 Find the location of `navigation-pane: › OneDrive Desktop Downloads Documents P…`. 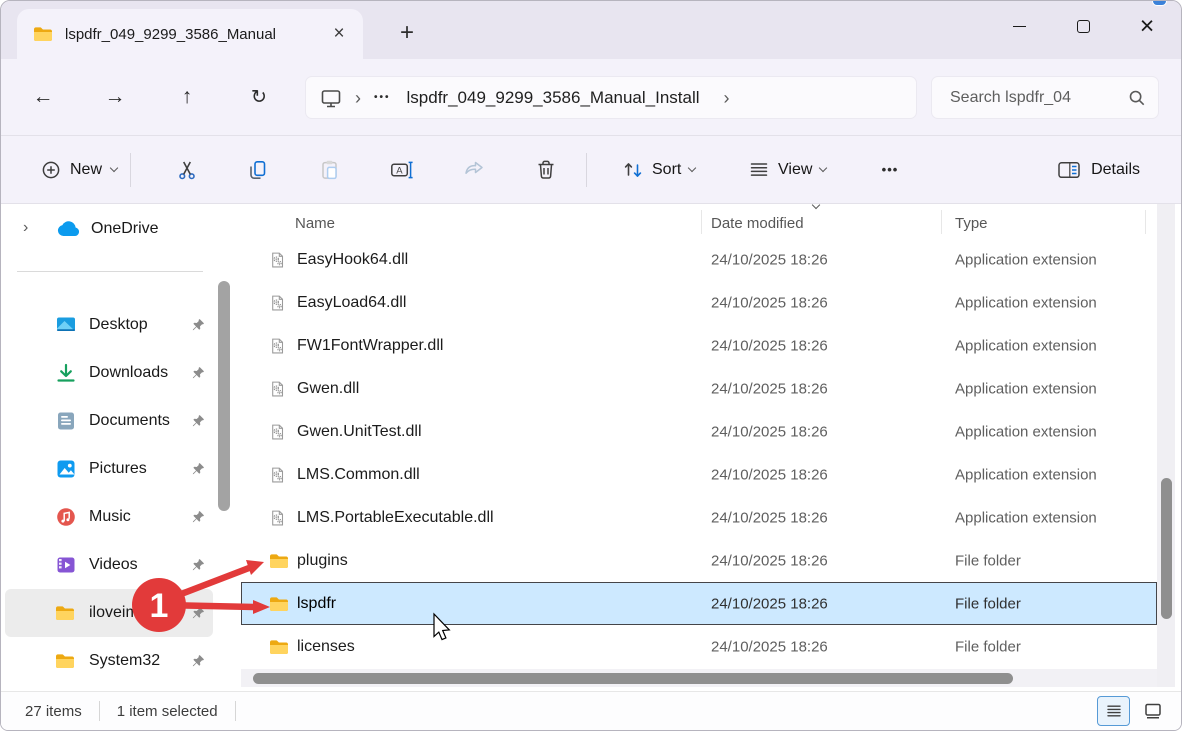

navigation-pane: › OneDrive Desktop Downloads Documents P… is located at coordinates (117, 448).